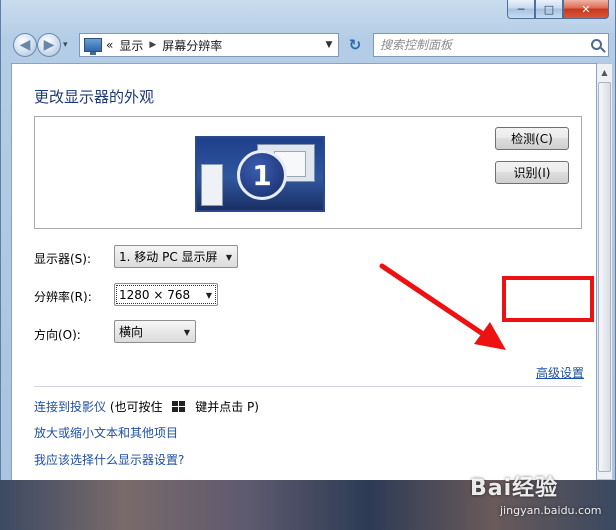 Image resolution: width=616 pixels, height=530 pixels. I want to click on monitor-icon, so click(93, 46).